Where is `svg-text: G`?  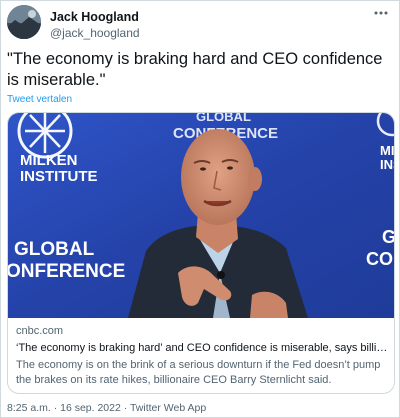 svg-text: G is located at coordinates (388, 237).